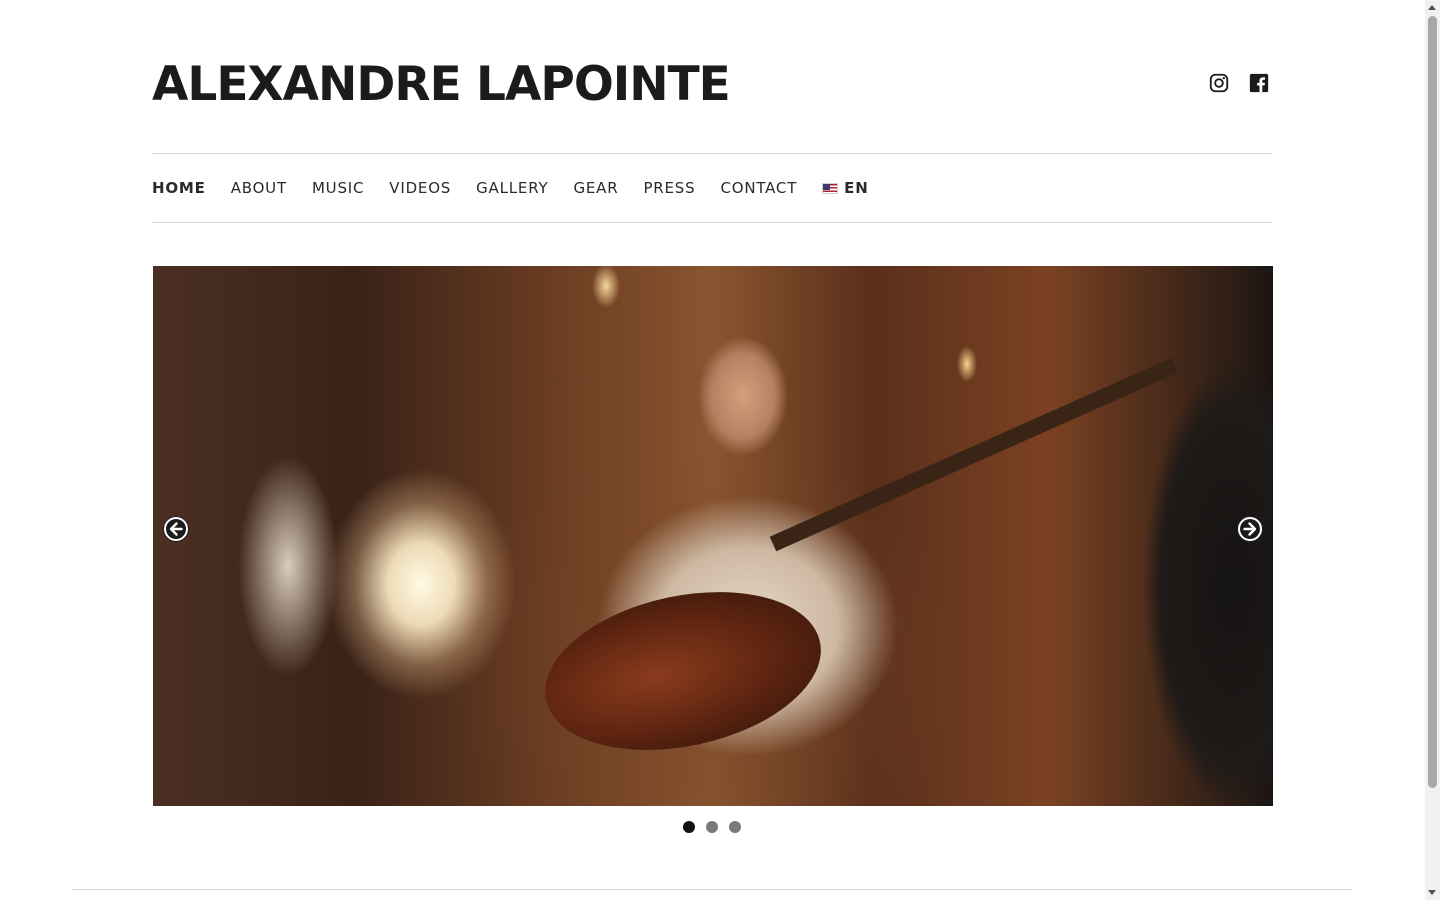  Describe the element at coordinates (1432, 7) in the screenshot. I see `scroll-up-arrow-icon` at that location.